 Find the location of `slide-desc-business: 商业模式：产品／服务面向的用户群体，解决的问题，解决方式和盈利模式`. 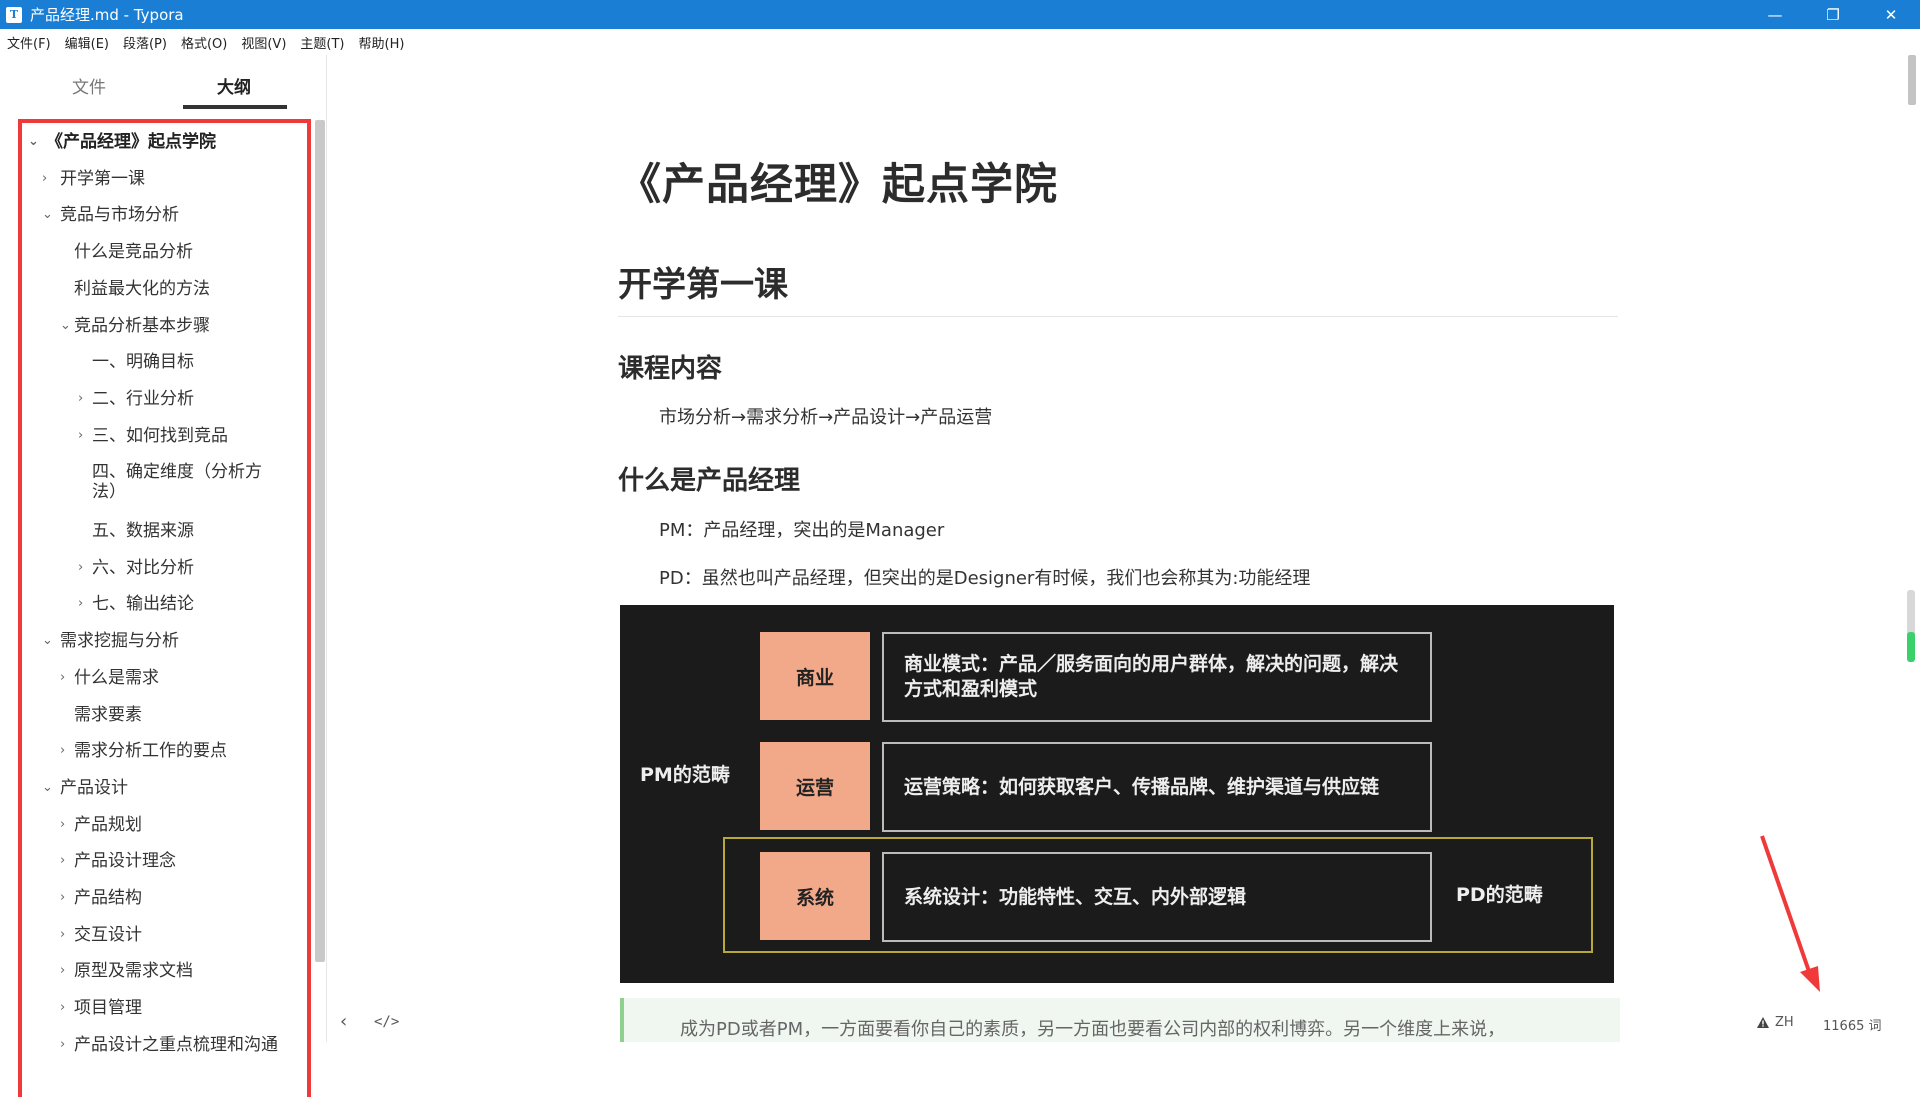

slide-desc-business: 商业模式：产品／服务面向的用户群体，解决的问题，解决方式和盈利模式 is located at coordinates (1157, 677).